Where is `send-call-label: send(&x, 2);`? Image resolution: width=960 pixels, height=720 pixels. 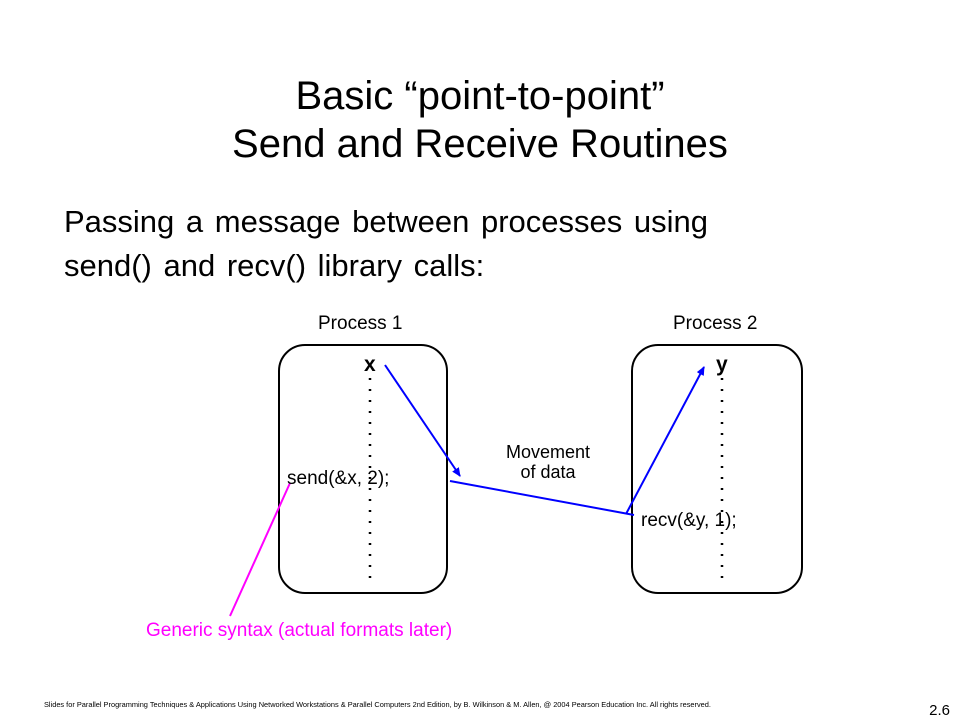 send-call-label: send(&x, 2); is located at coordinates (338, 478).